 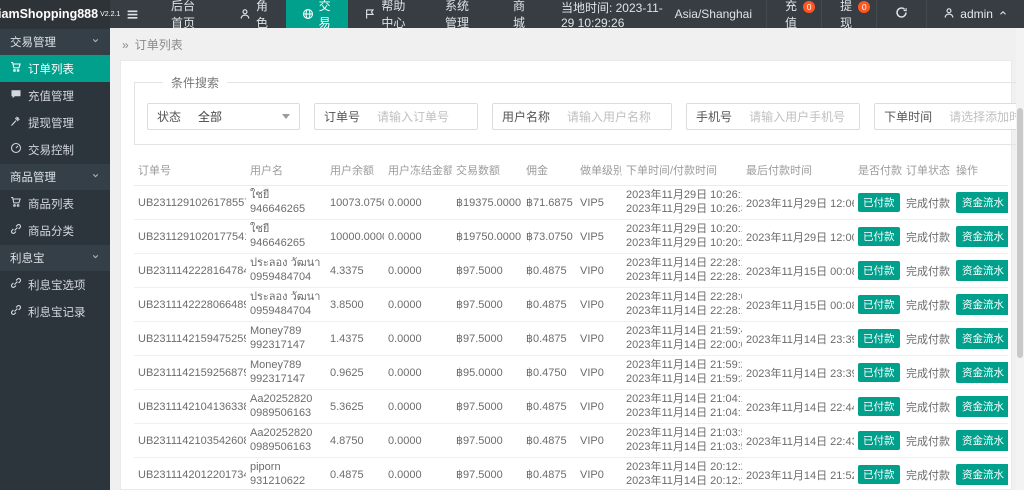 I want to click on sidebar-item-label: 订单列表, so click(x=51, y=69).